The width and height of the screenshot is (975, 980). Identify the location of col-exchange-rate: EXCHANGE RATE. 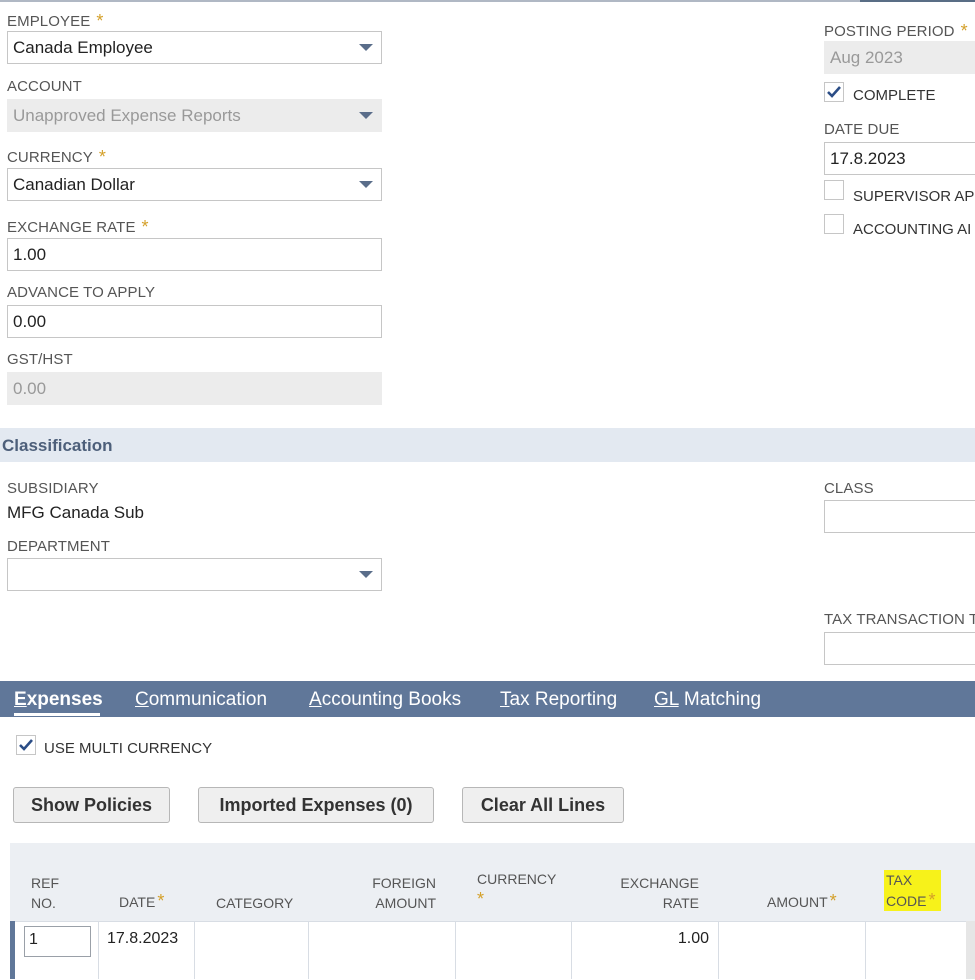
(654, 893).